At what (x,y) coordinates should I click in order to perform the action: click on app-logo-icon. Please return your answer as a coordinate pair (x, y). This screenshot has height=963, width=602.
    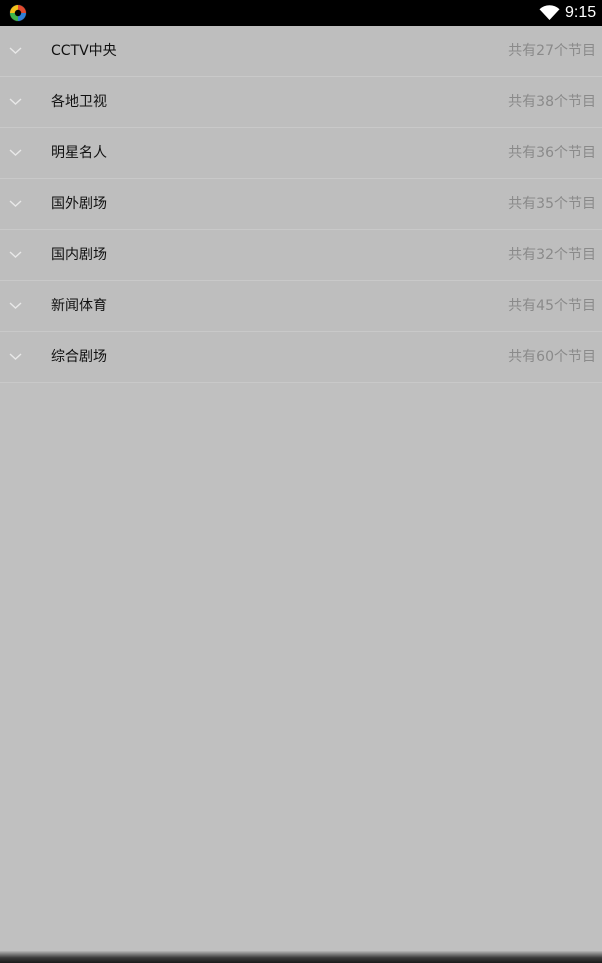
    Looking at the image, I should click on (18, 13).